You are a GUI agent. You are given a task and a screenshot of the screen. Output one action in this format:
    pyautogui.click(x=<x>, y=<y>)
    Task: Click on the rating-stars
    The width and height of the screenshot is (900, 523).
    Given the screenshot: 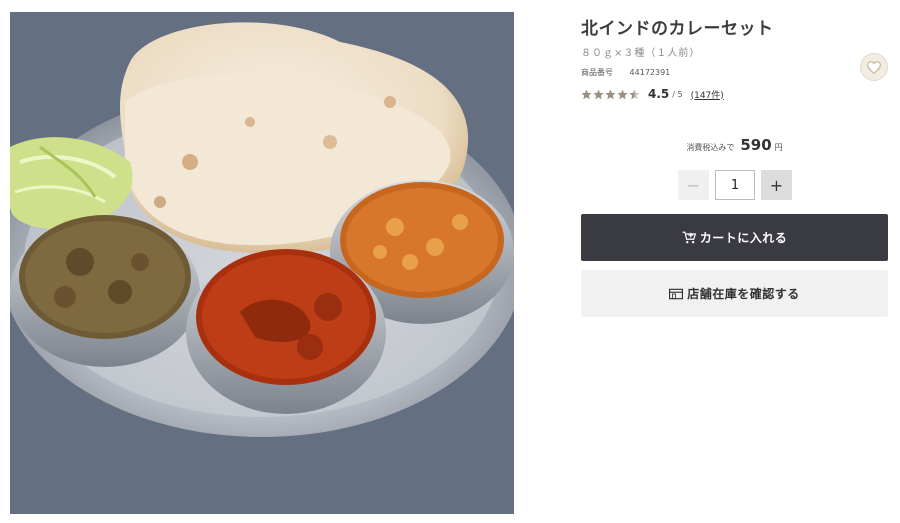 What is the action you would take?
    pyautogui.click(x=610, y=94)
    